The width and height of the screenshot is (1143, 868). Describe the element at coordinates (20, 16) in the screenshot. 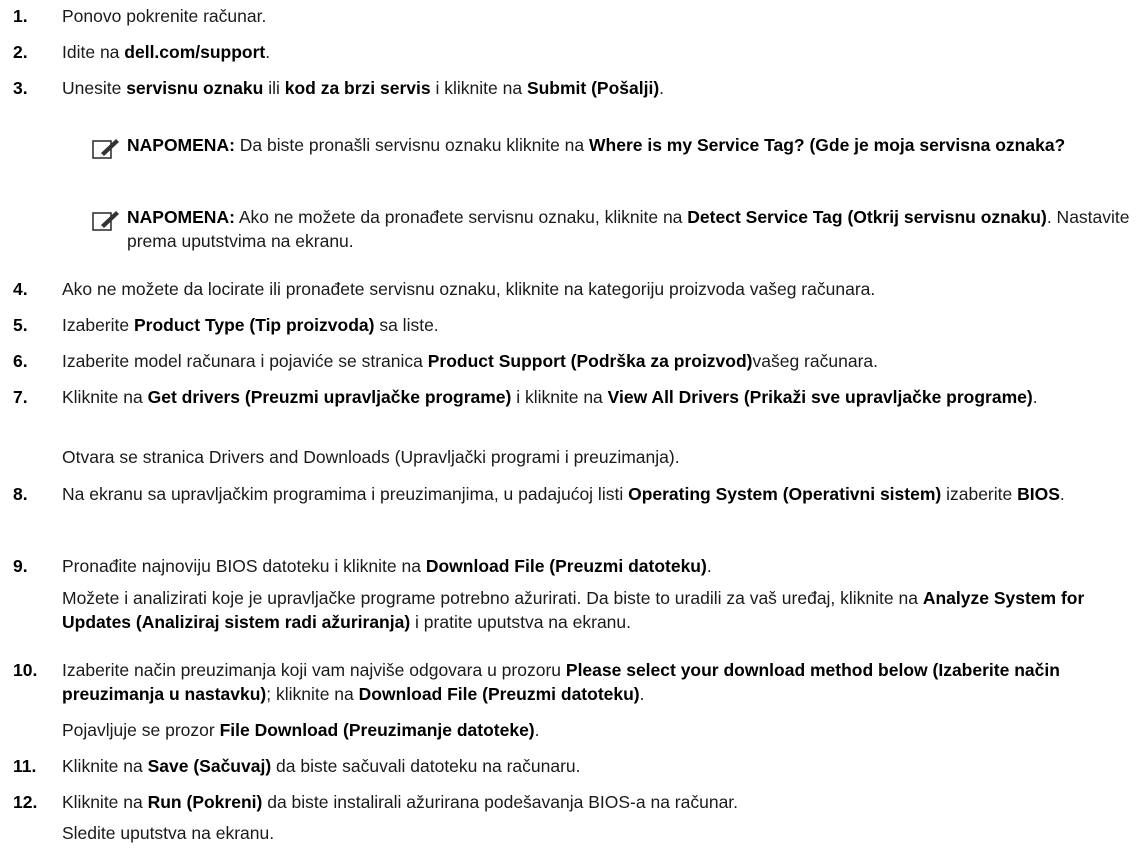

I see `step-number: 1.` at that location.